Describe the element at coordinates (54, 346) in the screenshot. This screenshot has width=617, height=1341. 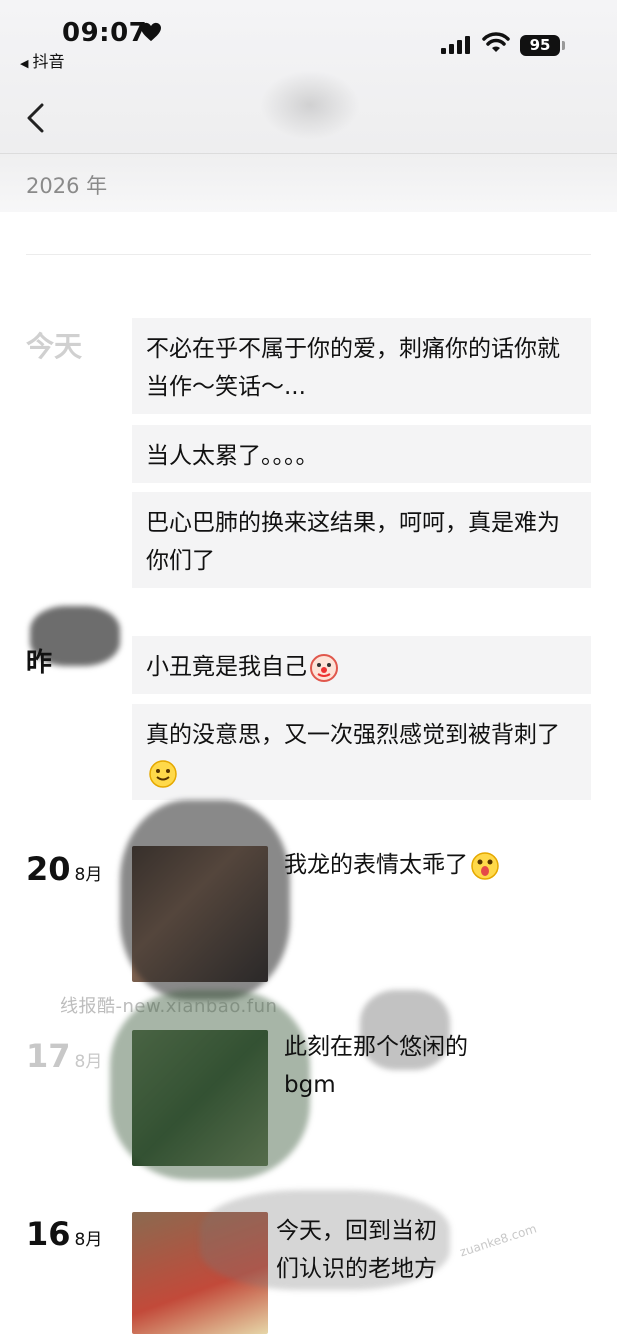
I see `date-today-label: 今天` at that location.